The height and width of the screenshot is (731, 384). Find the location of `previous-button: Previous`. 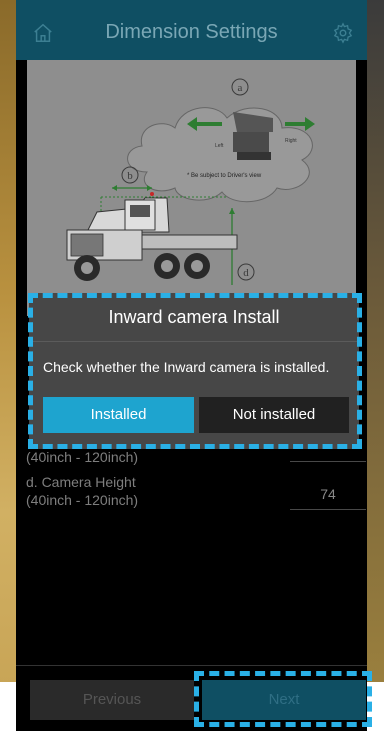

previous-button: Previous is located at coordinates (112, 700).